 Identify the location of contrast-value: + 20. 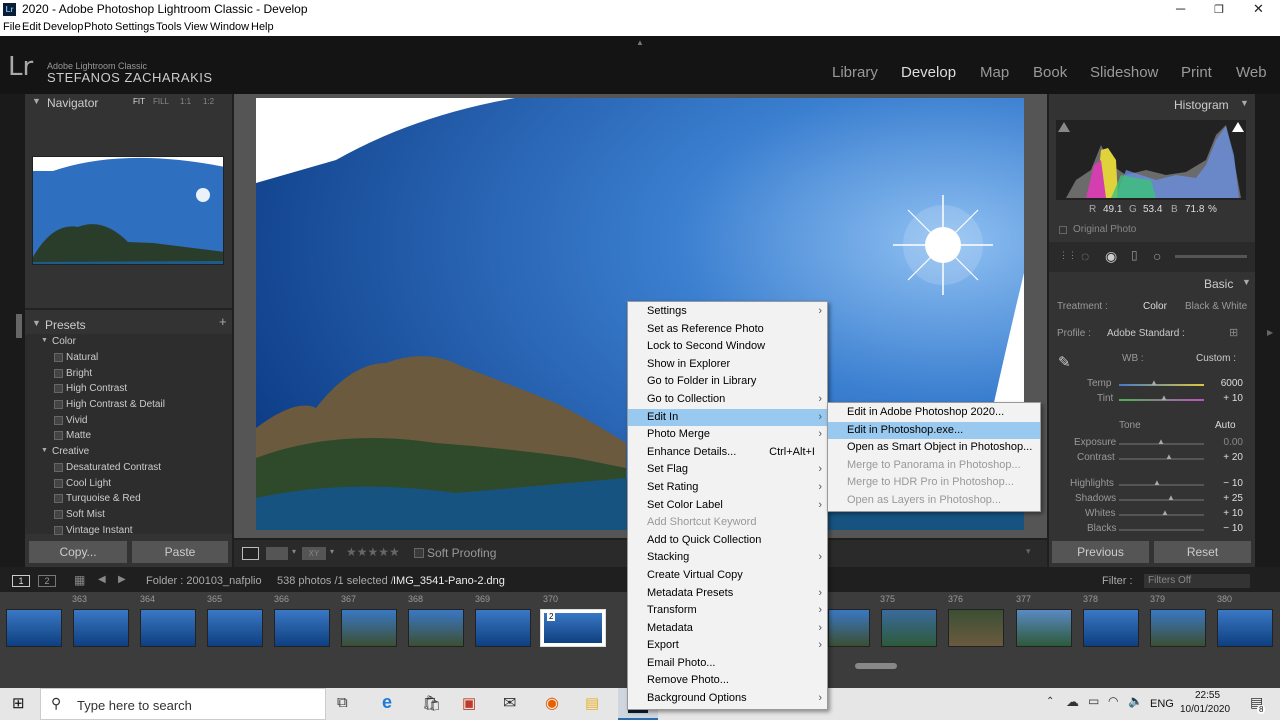
(1220, 457).